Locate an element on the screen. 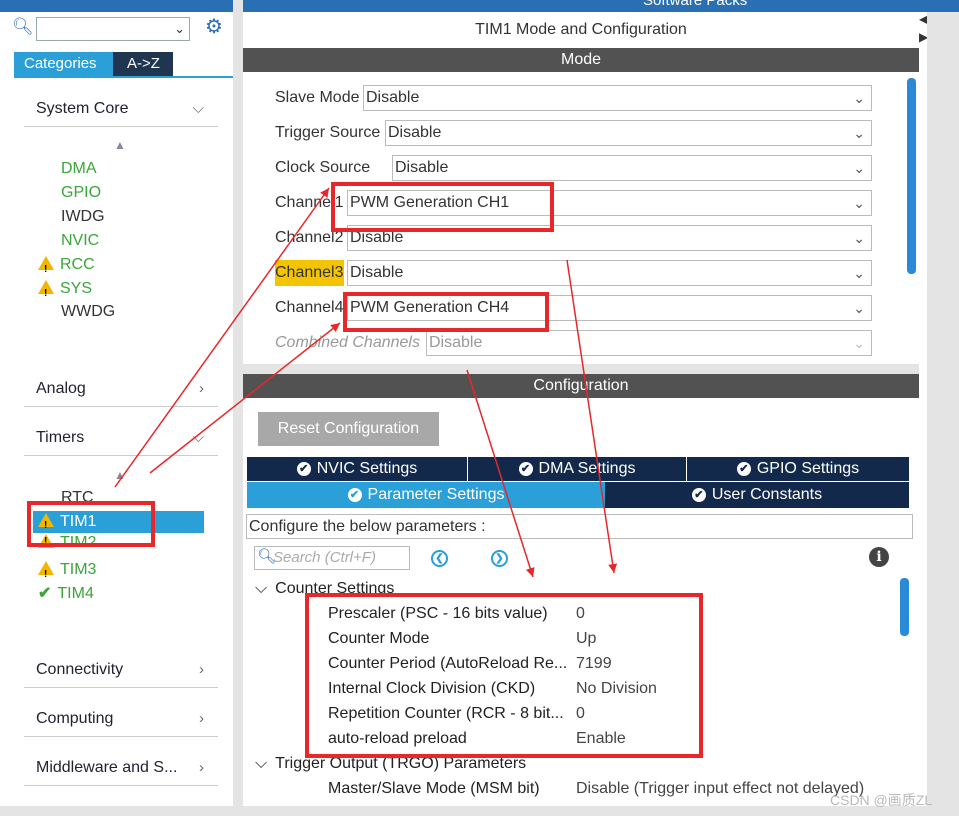 The width and height of the screenshot is (959, 816). list-item-dma: DMA is located at coordinates (83, 169).